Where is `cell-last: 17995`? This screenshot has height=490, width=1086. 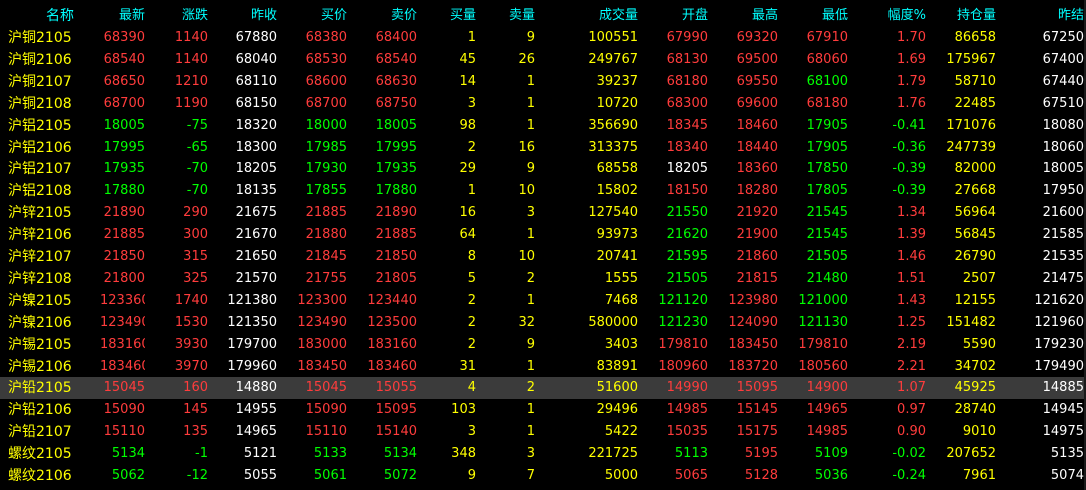 cell-last: 17995 is located at coordinates (124, 147).